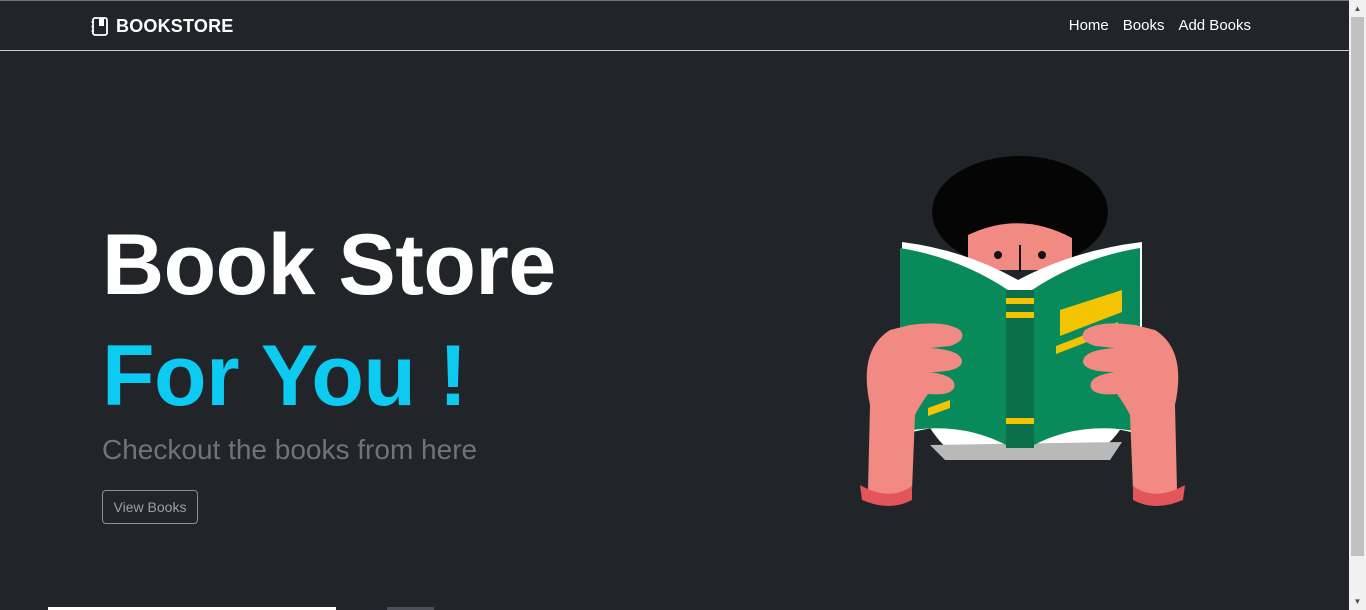 This screenshot has height=610, width=1366. I want to click on scroll-down-arrow-icon: ▼, so click(1357, 601).